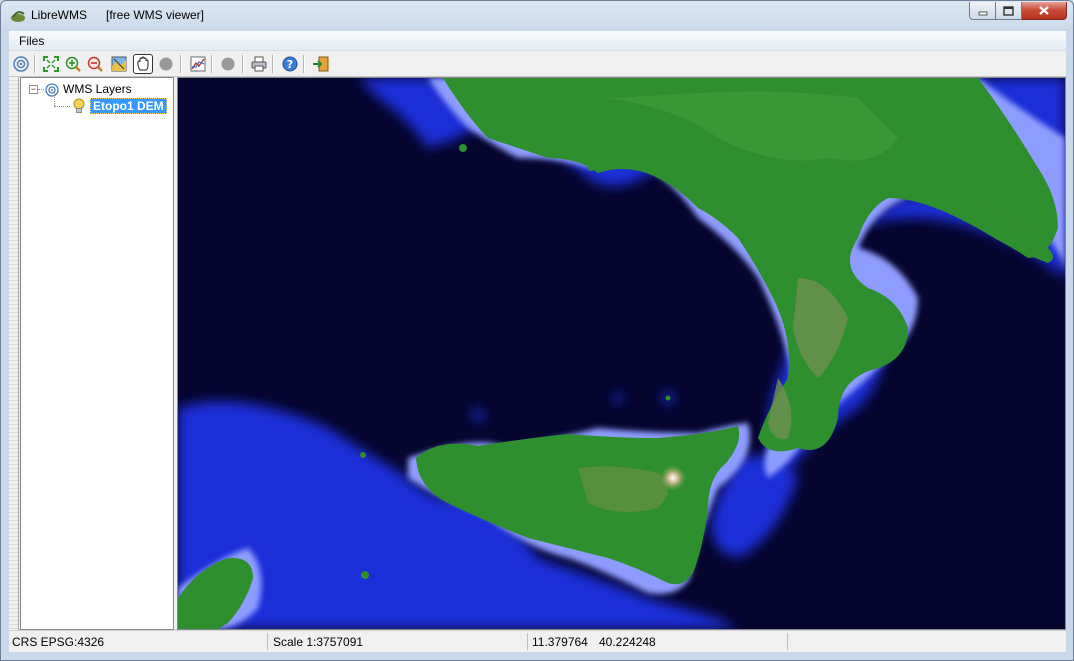 The width and height of the screenshot is (1074, 661). What do you see at coordinates (560, 642) in the screenshot?
I see `status-longitude: 11.379764` at bounding box center [560, 642].